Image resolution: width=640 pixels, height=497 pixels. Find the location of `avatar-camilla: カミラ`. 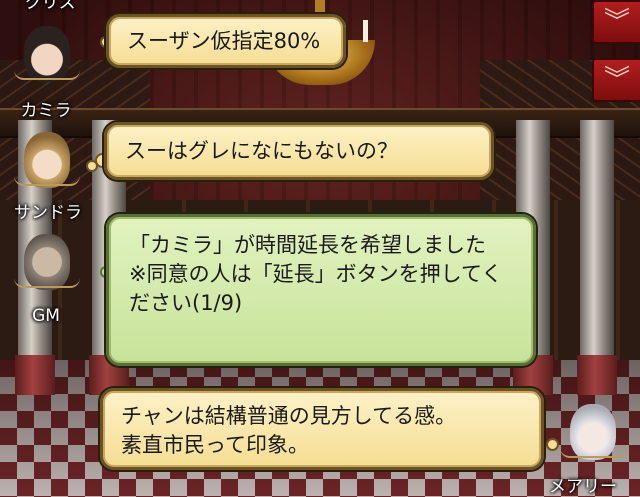

avatar-camilla: カミラ is located at coordinates (47, 69).